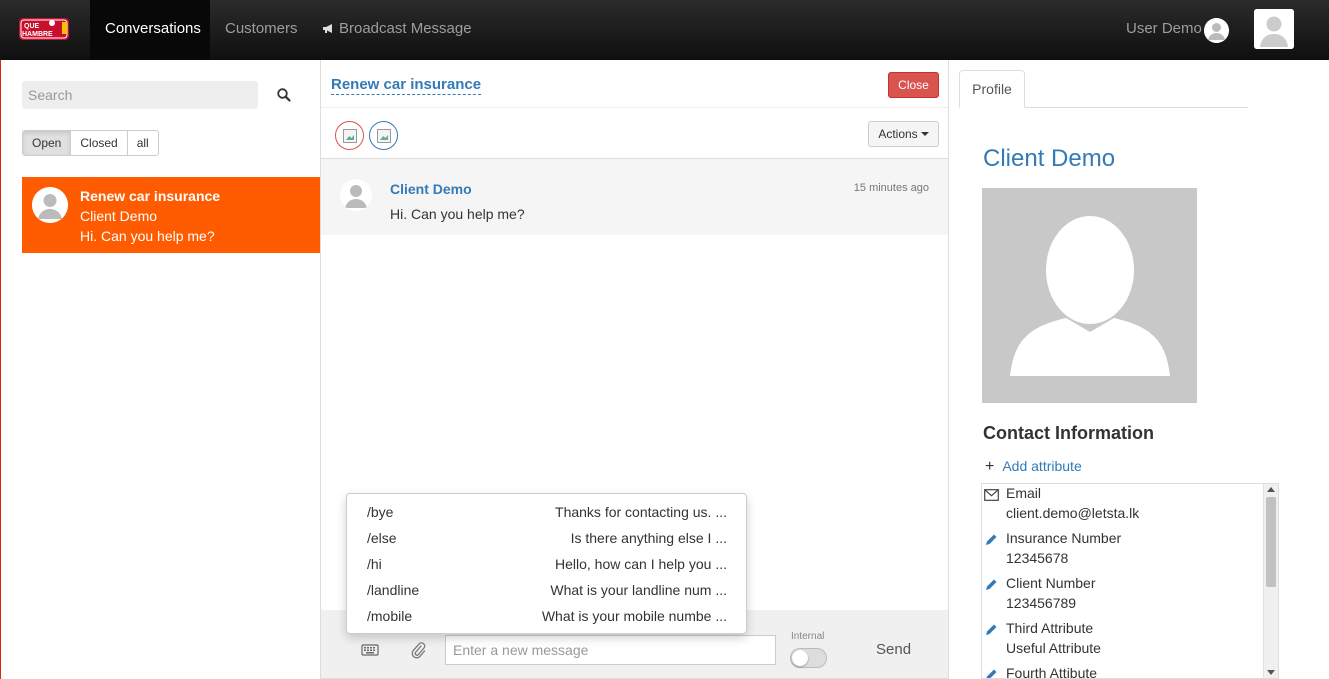 The height and width of the screenshot is (679, 1329). Describe the element at coordinates (1073, 513) in the screenshot. I see `attribute-value: client.demo@letsta.lk` at that location.